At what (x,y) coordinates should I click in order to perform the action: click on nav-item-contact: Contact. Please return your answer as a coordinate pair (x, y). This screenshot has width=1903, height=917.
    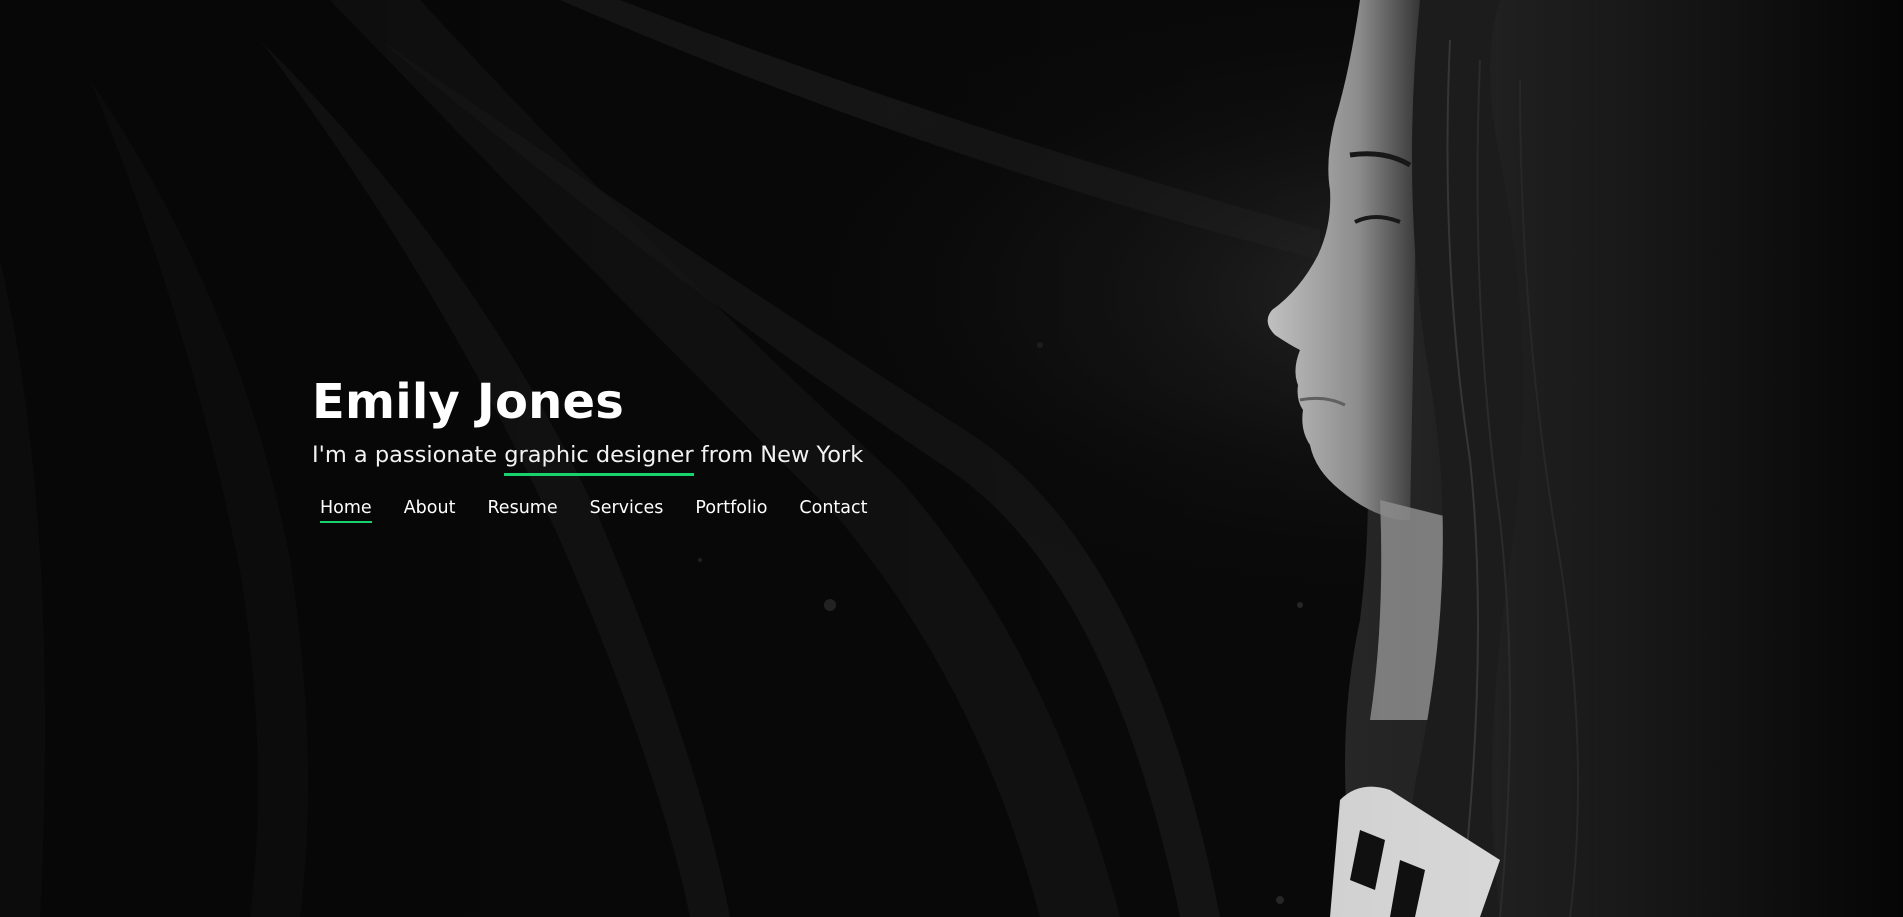
    Looking at the image, I should click on (833, 508).